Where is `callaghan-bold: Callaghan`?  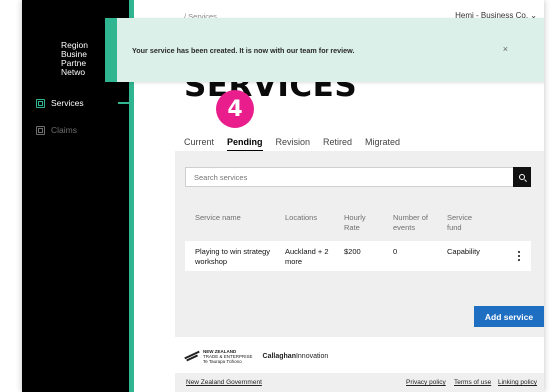 callaghan-bold: Callaghan is located at coordinates (279, 356).